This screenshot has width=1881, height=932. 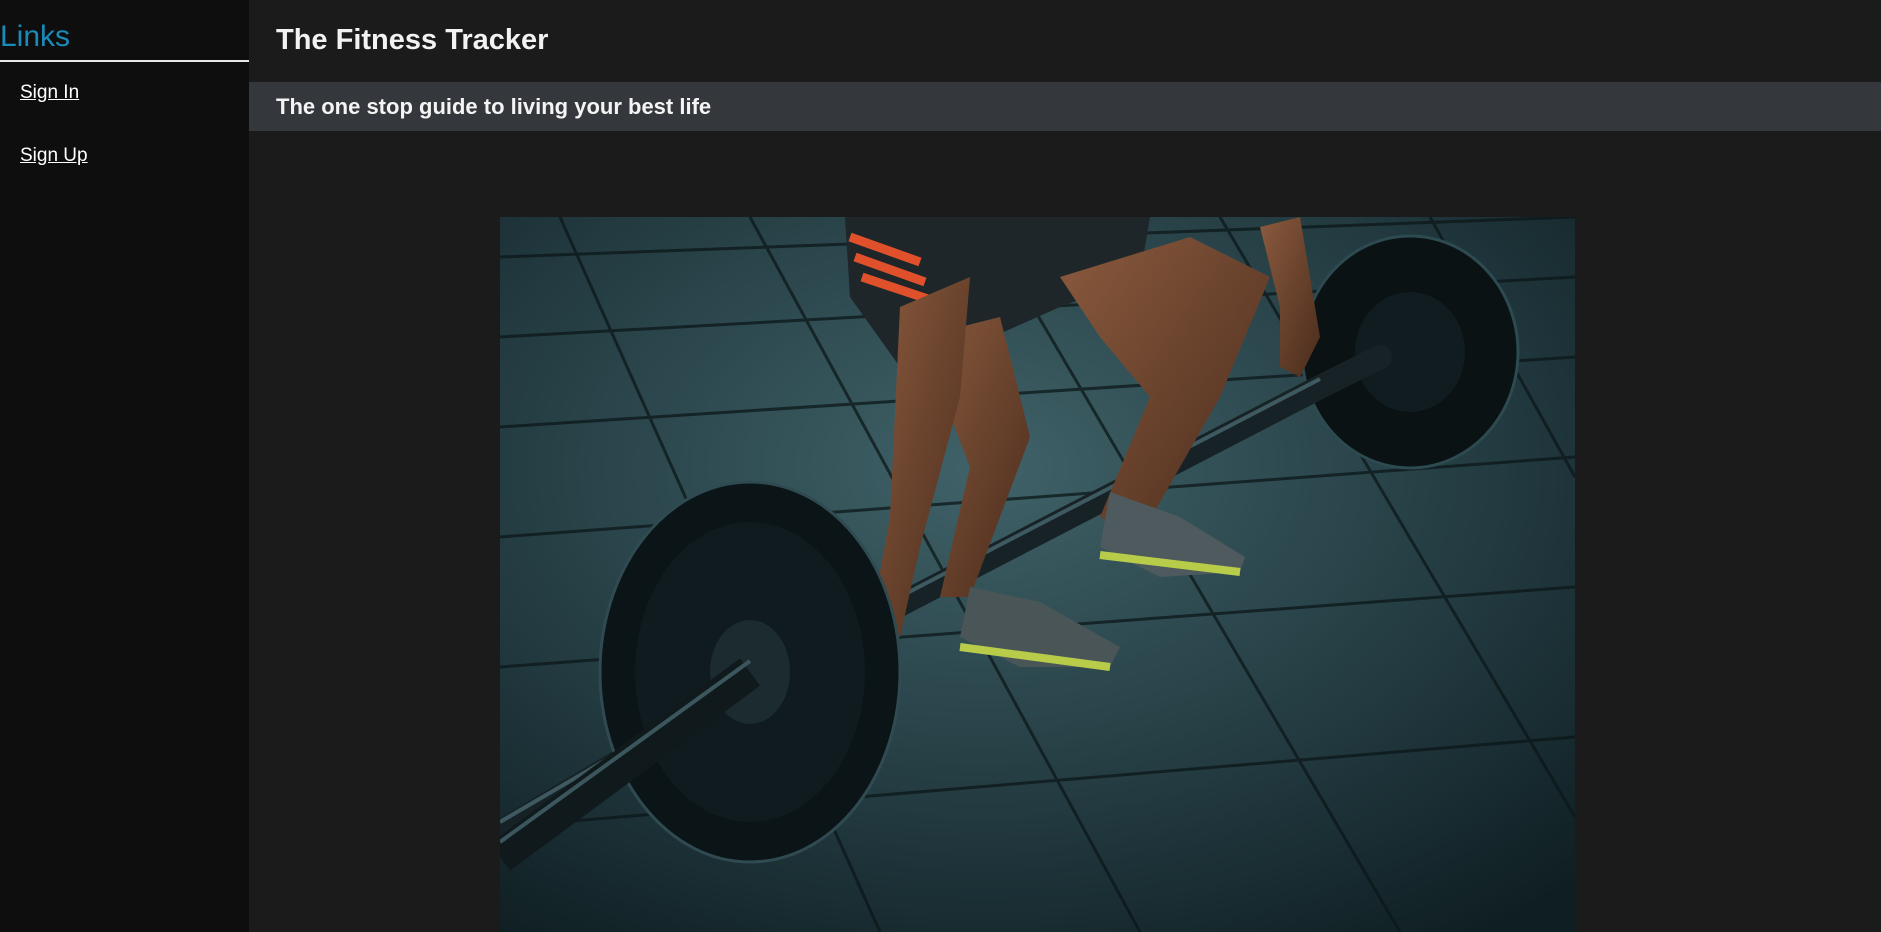 What do you see at coordinates (124, 31) in the screenshot?
I see `sidebar-heading: Links` at bounding box center [124, 31].